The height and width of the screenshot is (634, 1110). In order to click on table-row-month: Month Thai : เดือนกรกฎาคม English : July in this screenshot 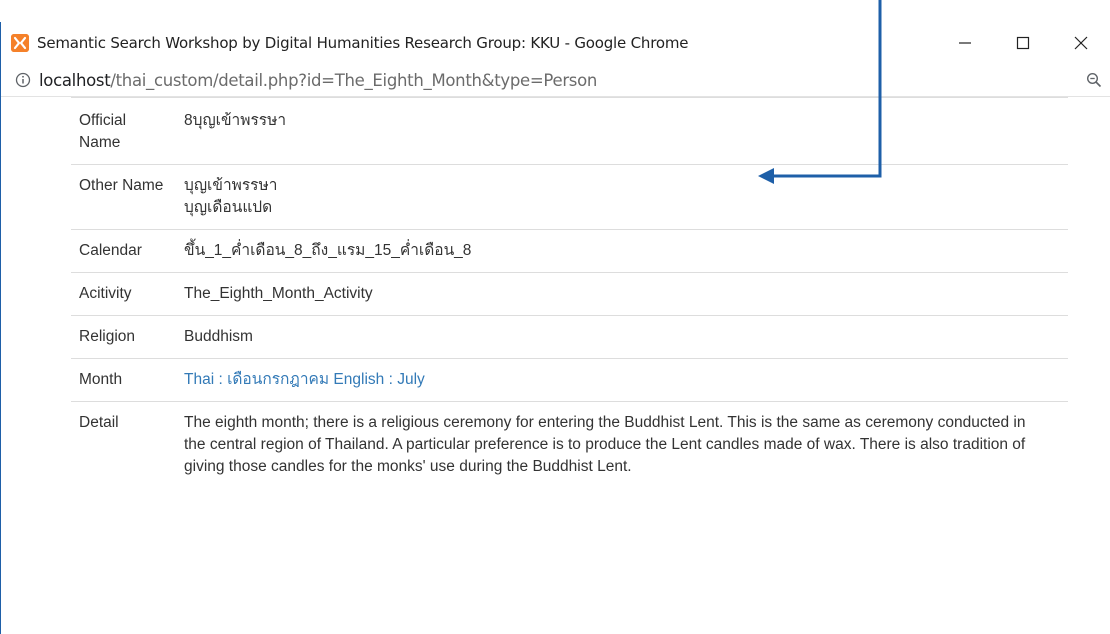, I will do `click(569, 380)`.